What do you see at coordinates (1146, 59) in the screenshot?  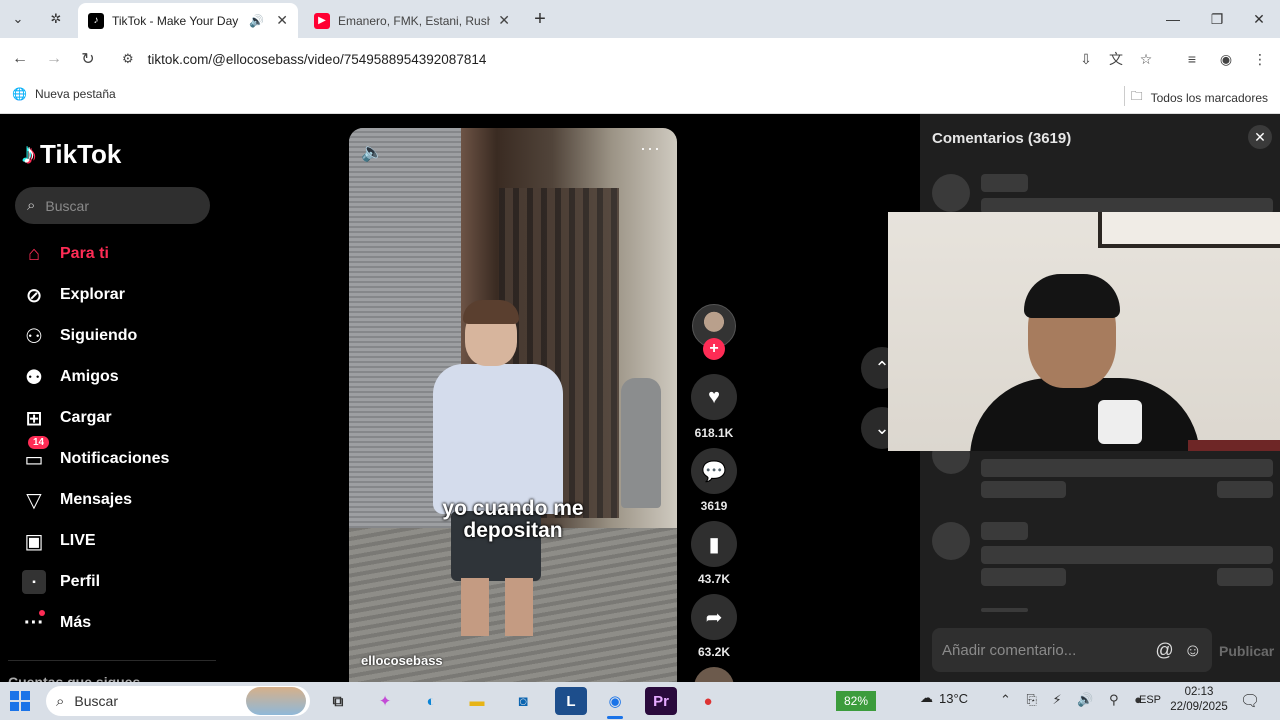 I see `bookmark-star-icon: ☆` at bounding box center [1146, 59].